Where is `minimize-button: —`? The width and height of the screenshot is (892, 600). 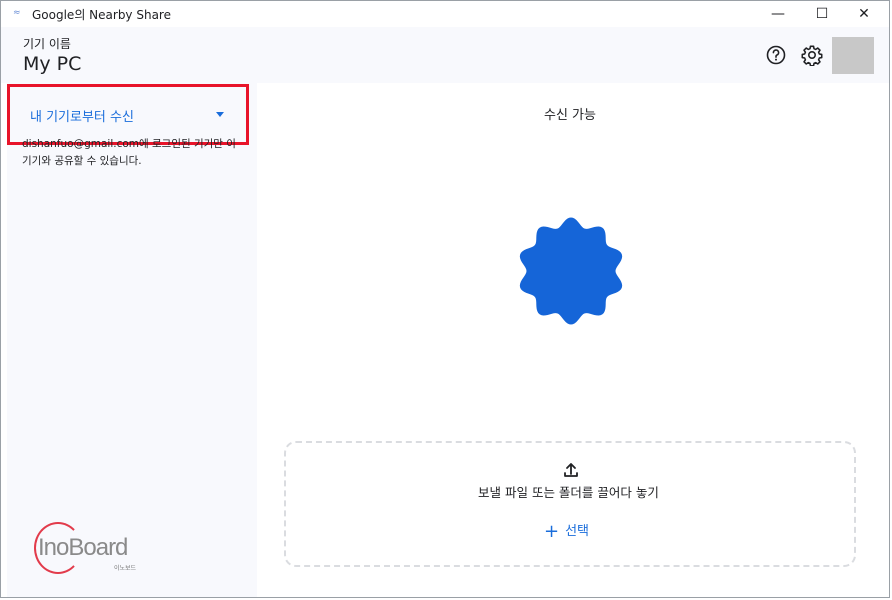
minimize-button: — is located at coordinates (778, 14).